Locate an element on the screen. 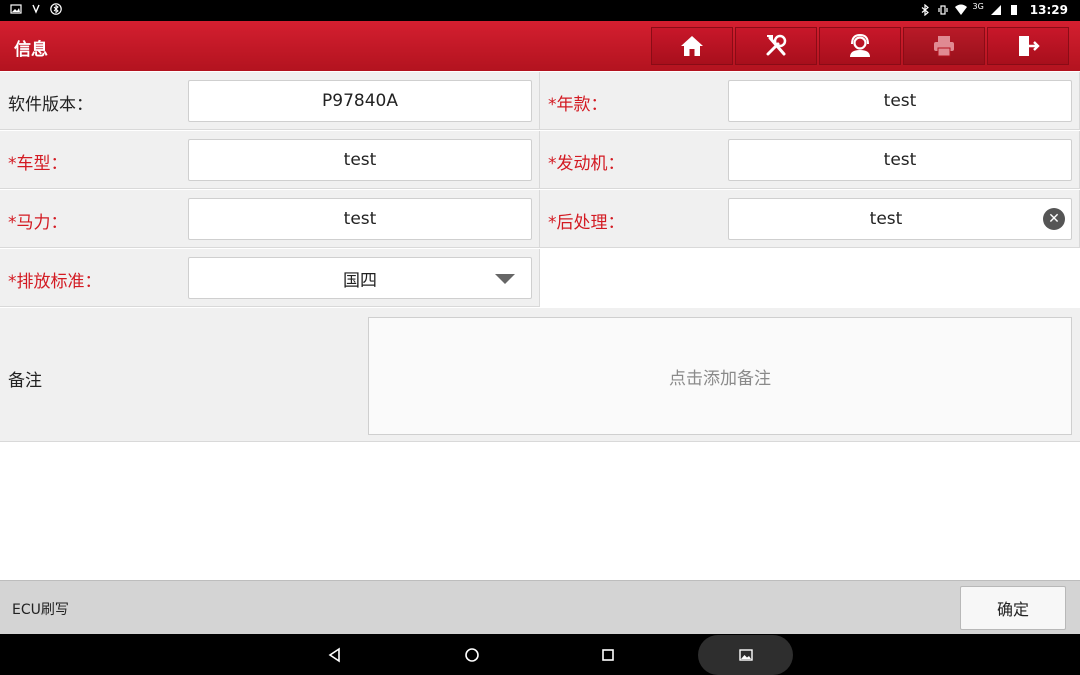  signal-icon is located at coordinates (996, 10).